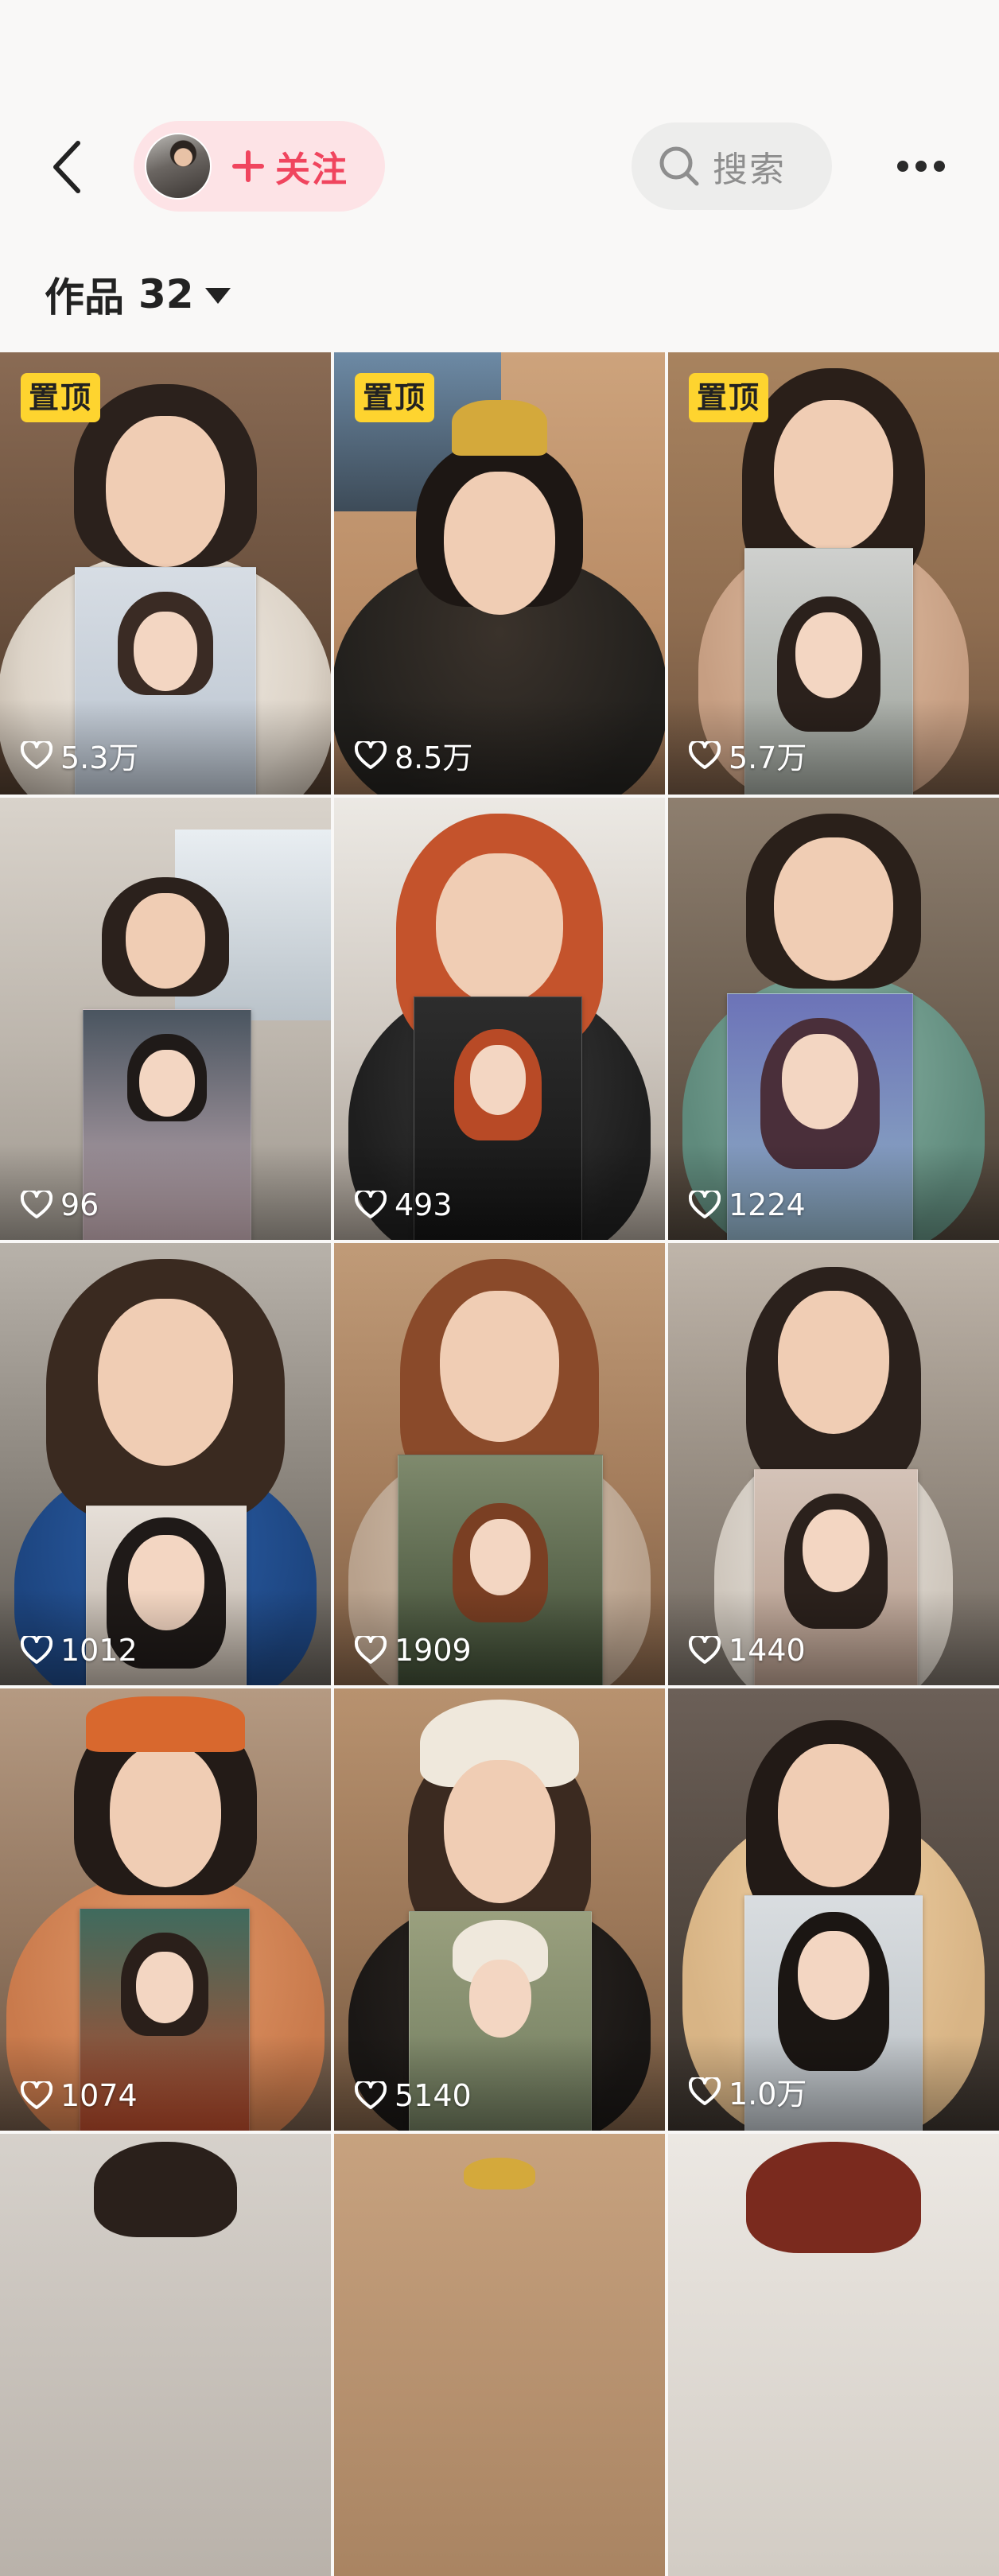 The image size is (999, 2576). I want to click on like-count: 1440, so click(748, 1650).